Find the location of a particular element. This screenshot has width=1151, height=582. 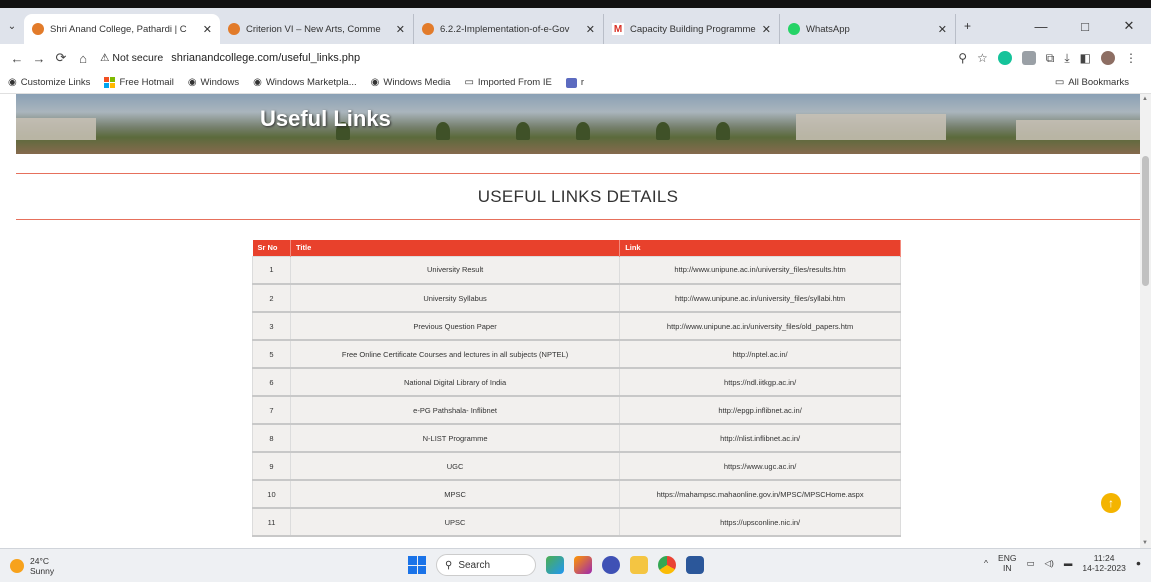

cell-link: https://upsconline.nic.in/ is located at coordinates (760, 522).